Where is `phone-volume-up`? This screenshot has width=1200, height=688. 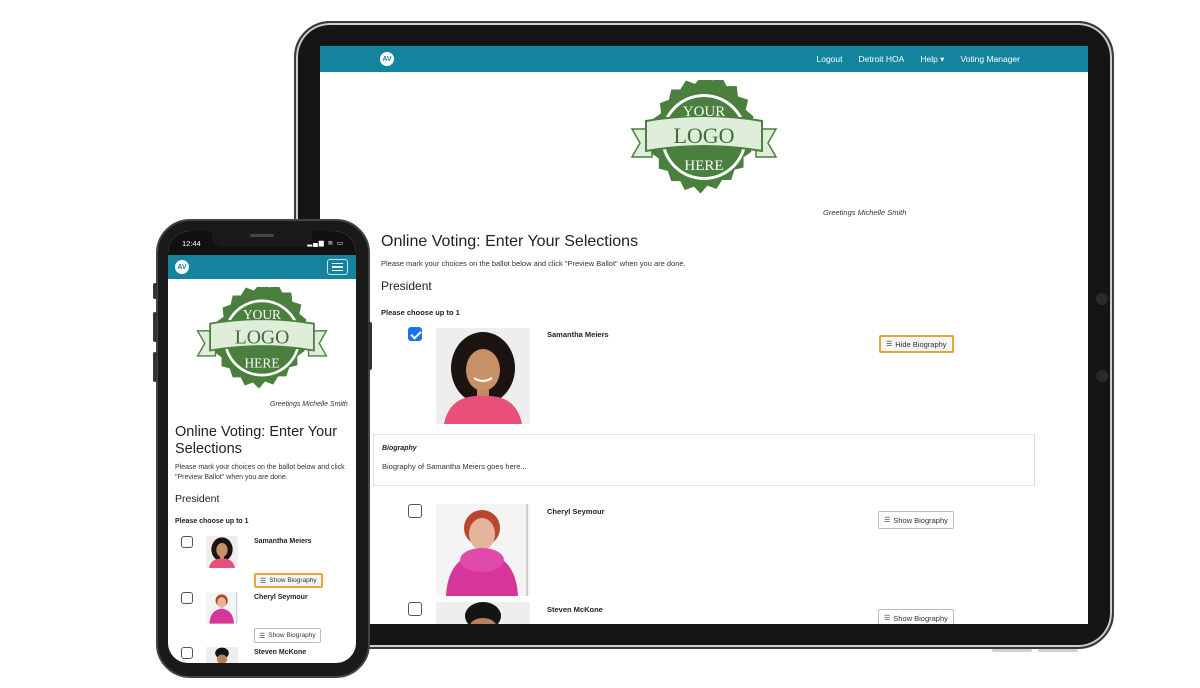 phone-volume-up is located at coordinates (155, 327).